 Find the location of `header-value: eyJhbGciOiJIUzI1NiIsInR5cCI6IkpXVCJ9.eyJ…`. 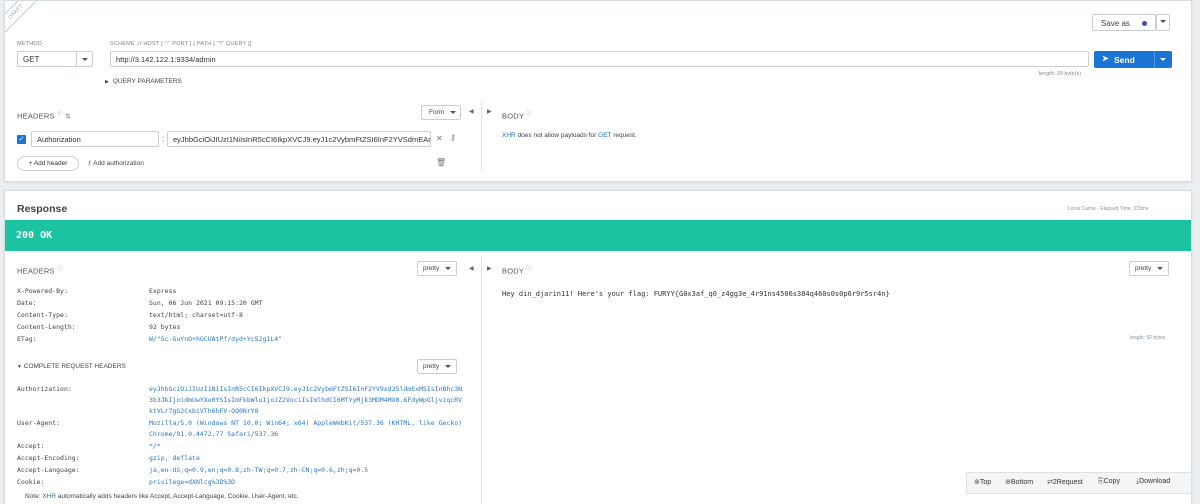

header-value: eyJhbGciOiJIUzI1NiIsInR5cCI6IkpXVCJ9.eyJ… is located at coordinates (301, 139).